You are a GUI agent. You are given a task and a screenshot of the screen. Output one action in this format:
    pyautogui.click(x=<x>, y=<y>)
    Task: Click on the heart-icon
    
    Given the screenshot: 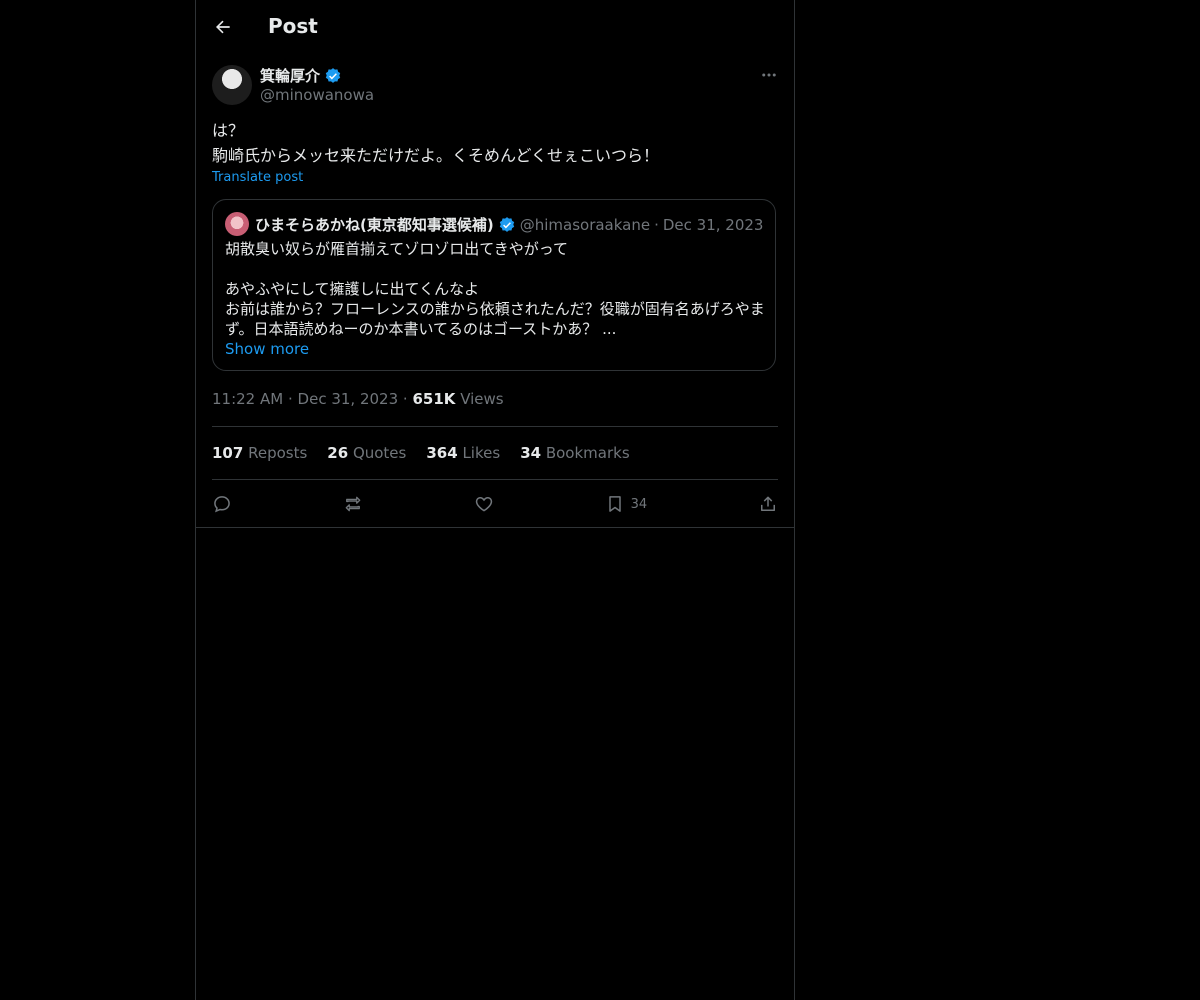 What is the action you would take?
    pyautogui.click(x=483, y=504)
    